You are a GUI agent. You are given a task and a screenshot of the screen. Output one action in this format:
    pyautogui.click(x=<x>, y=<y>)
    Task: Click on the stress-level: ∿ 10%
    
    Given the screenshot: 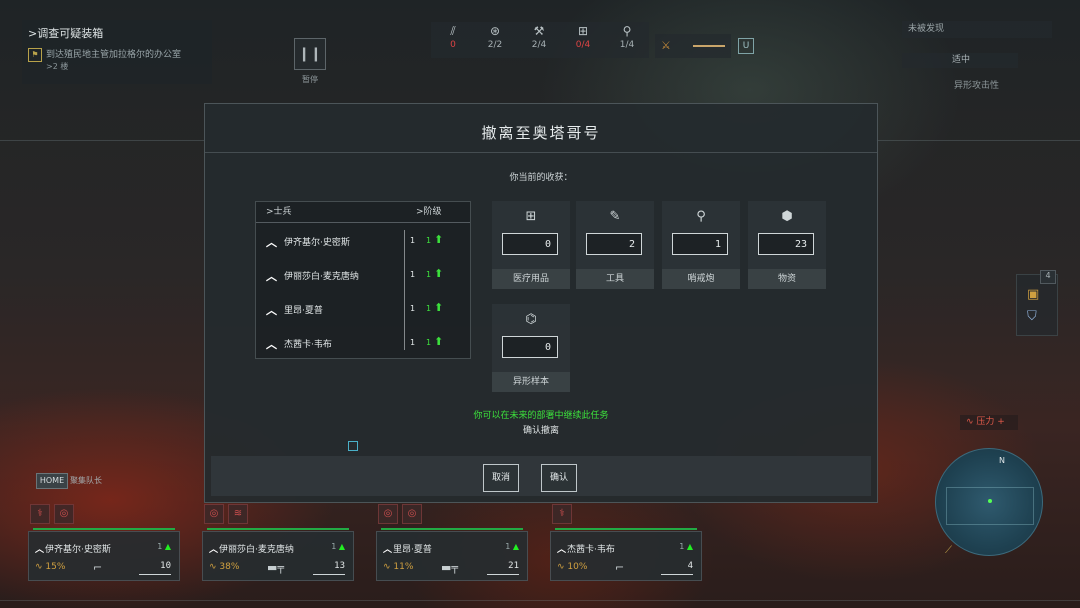 What is the action you would take?
    pyautogui.click(x=572, y=567)
    